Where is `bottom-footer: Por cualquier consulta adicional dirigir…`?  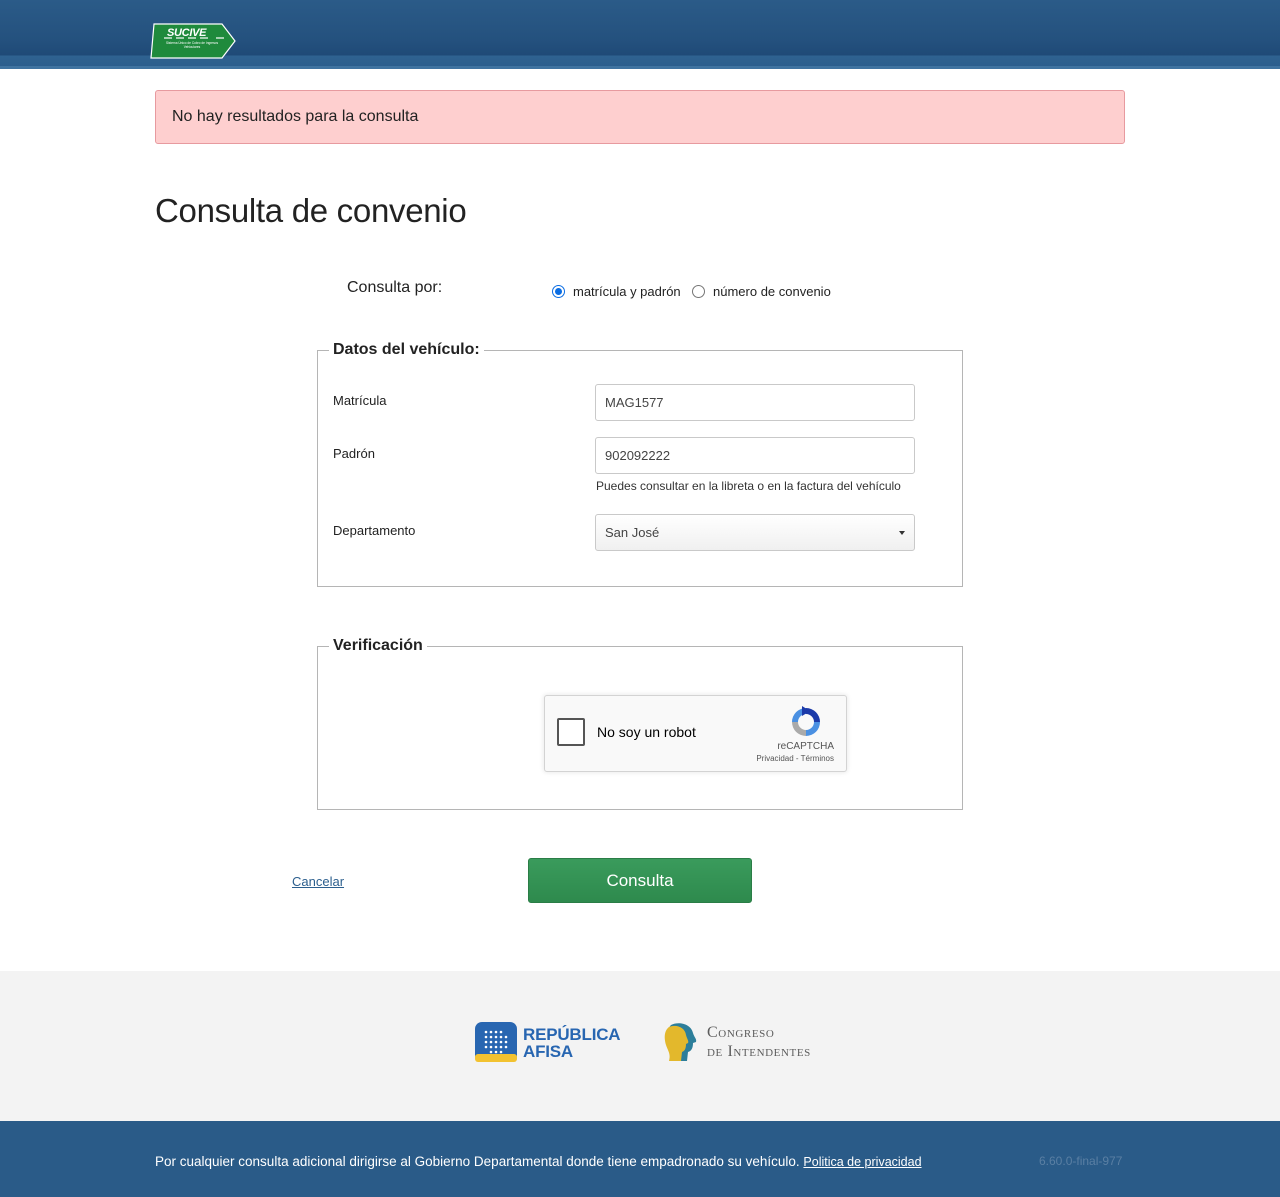
bottom-footer: Por cualquier consulta adicional dirigir… is located at coordinates (640, 1159).